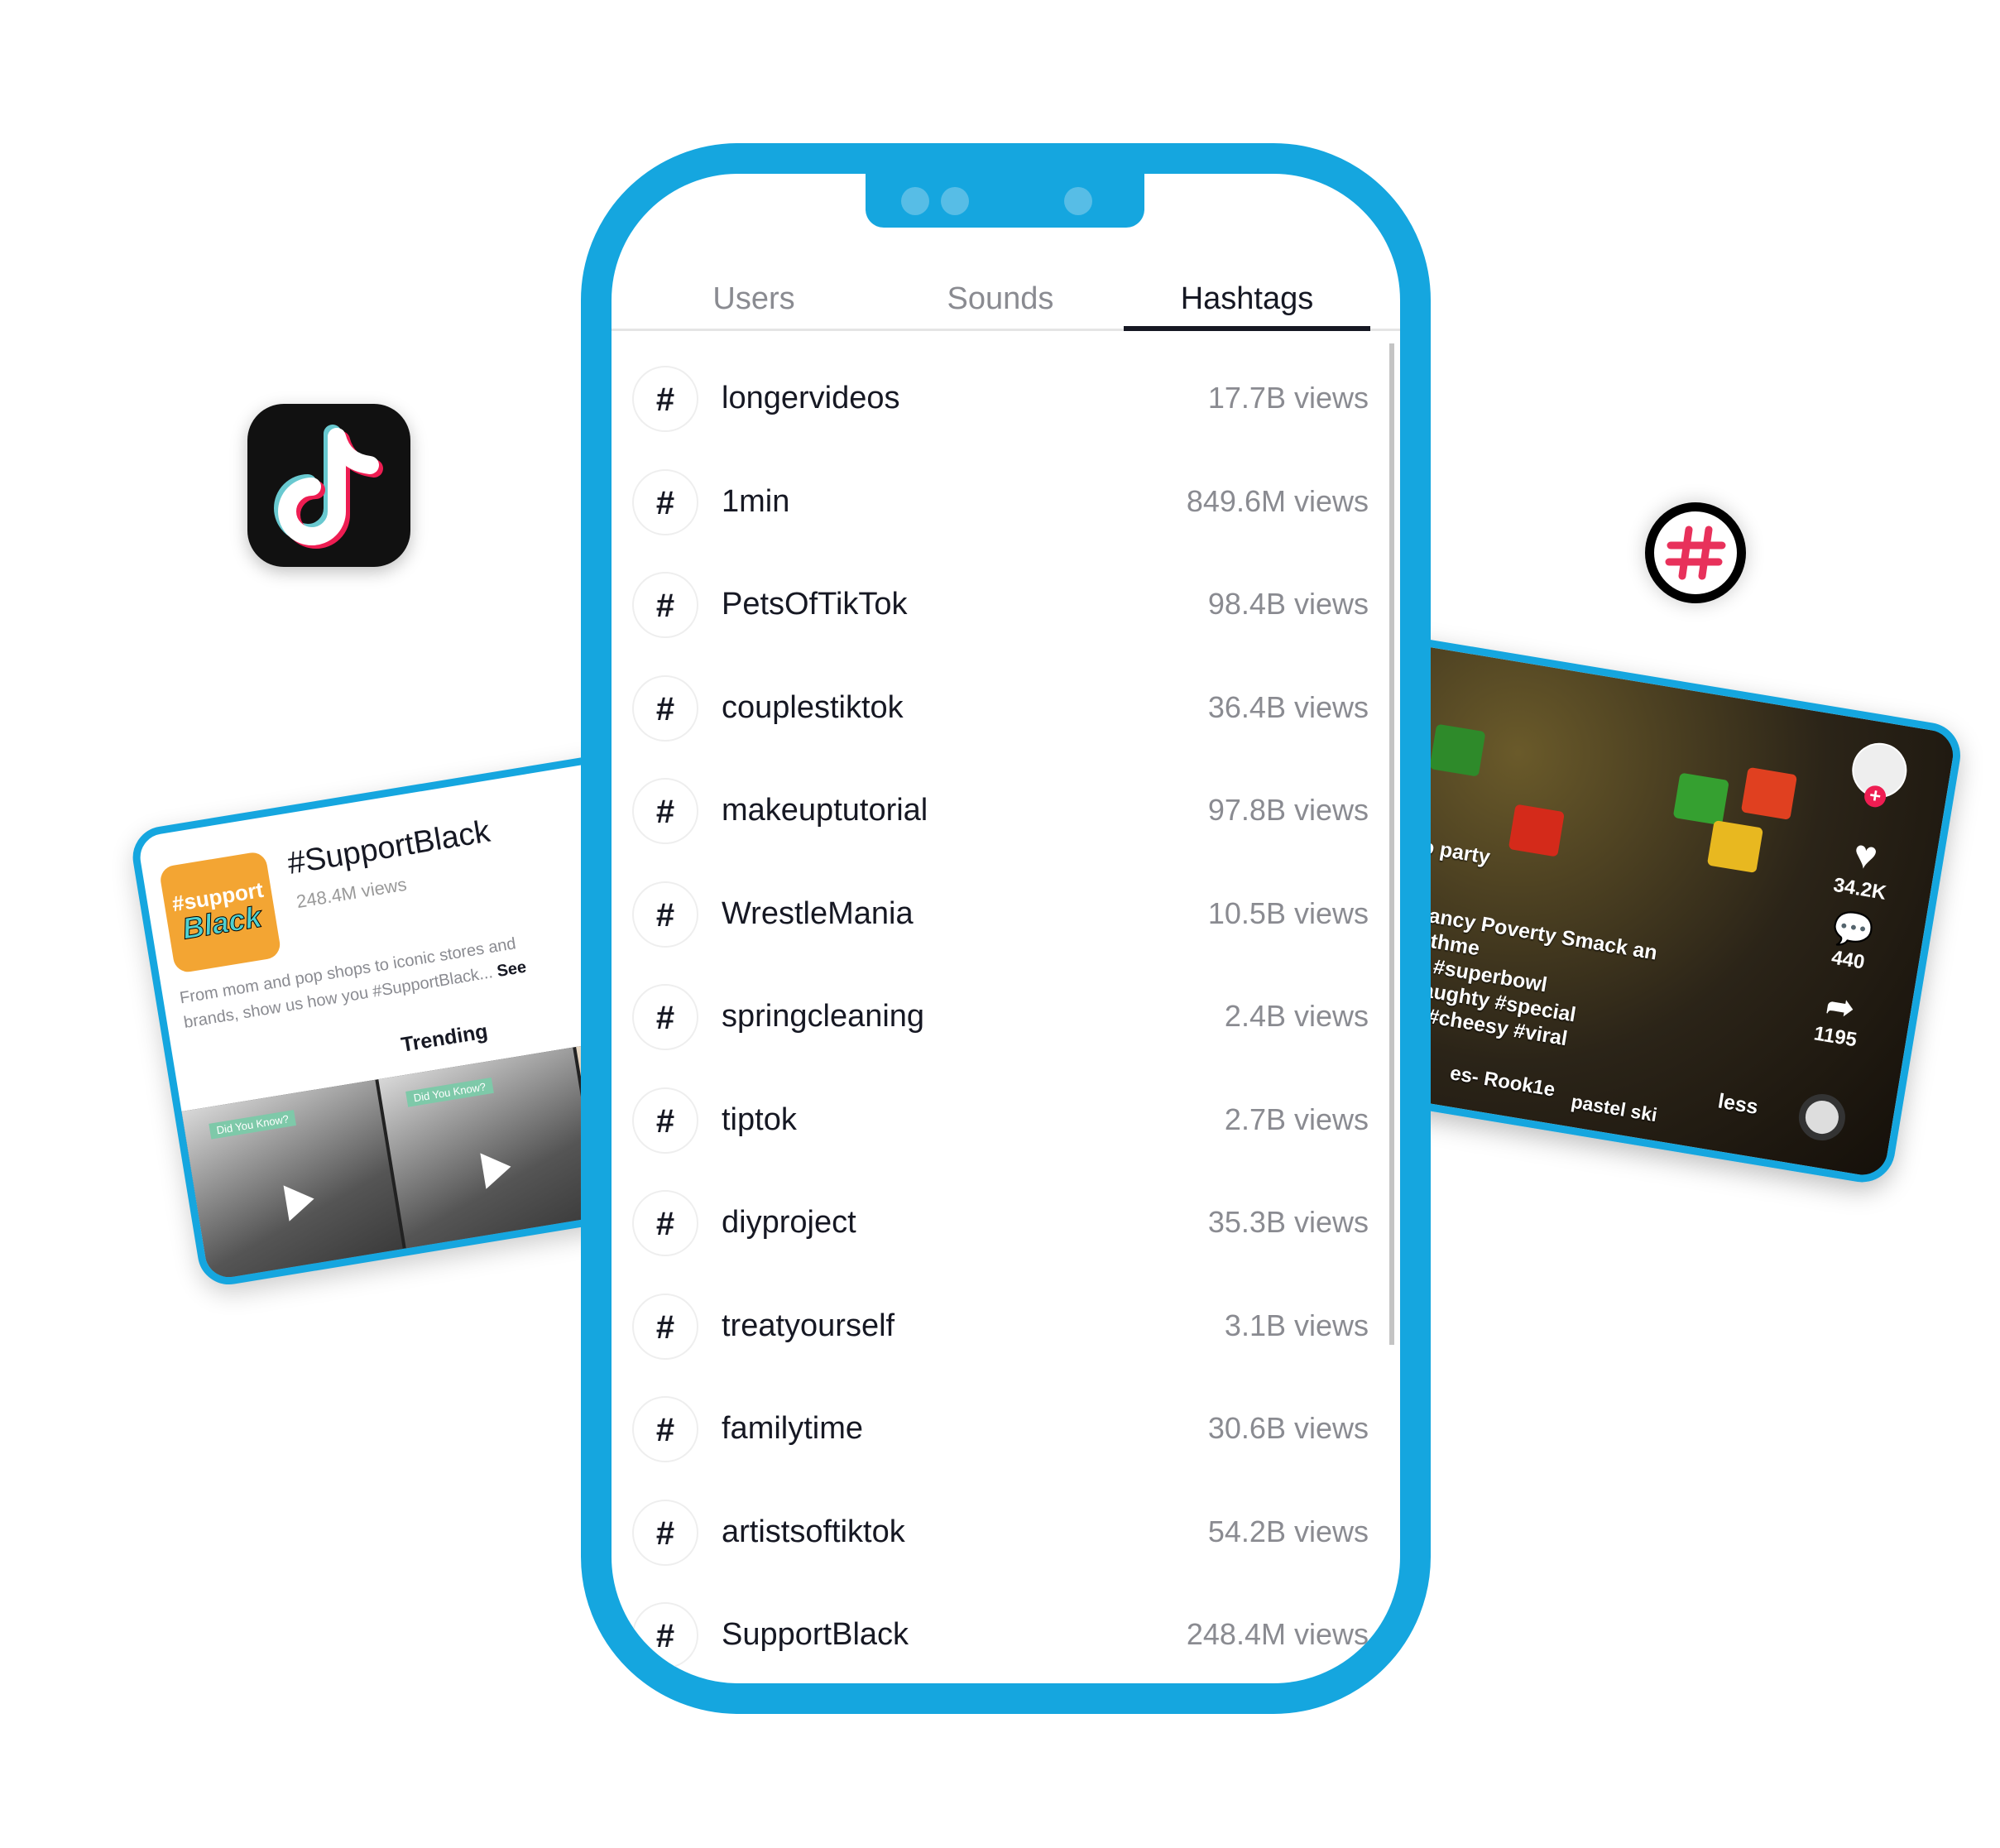 The width and height of the screenshot is (2000, 1848). Describe the element at coordinates (1000, 502) in the screenshot. I see `hashtag-row: # 1min 849.6M views` at that location.